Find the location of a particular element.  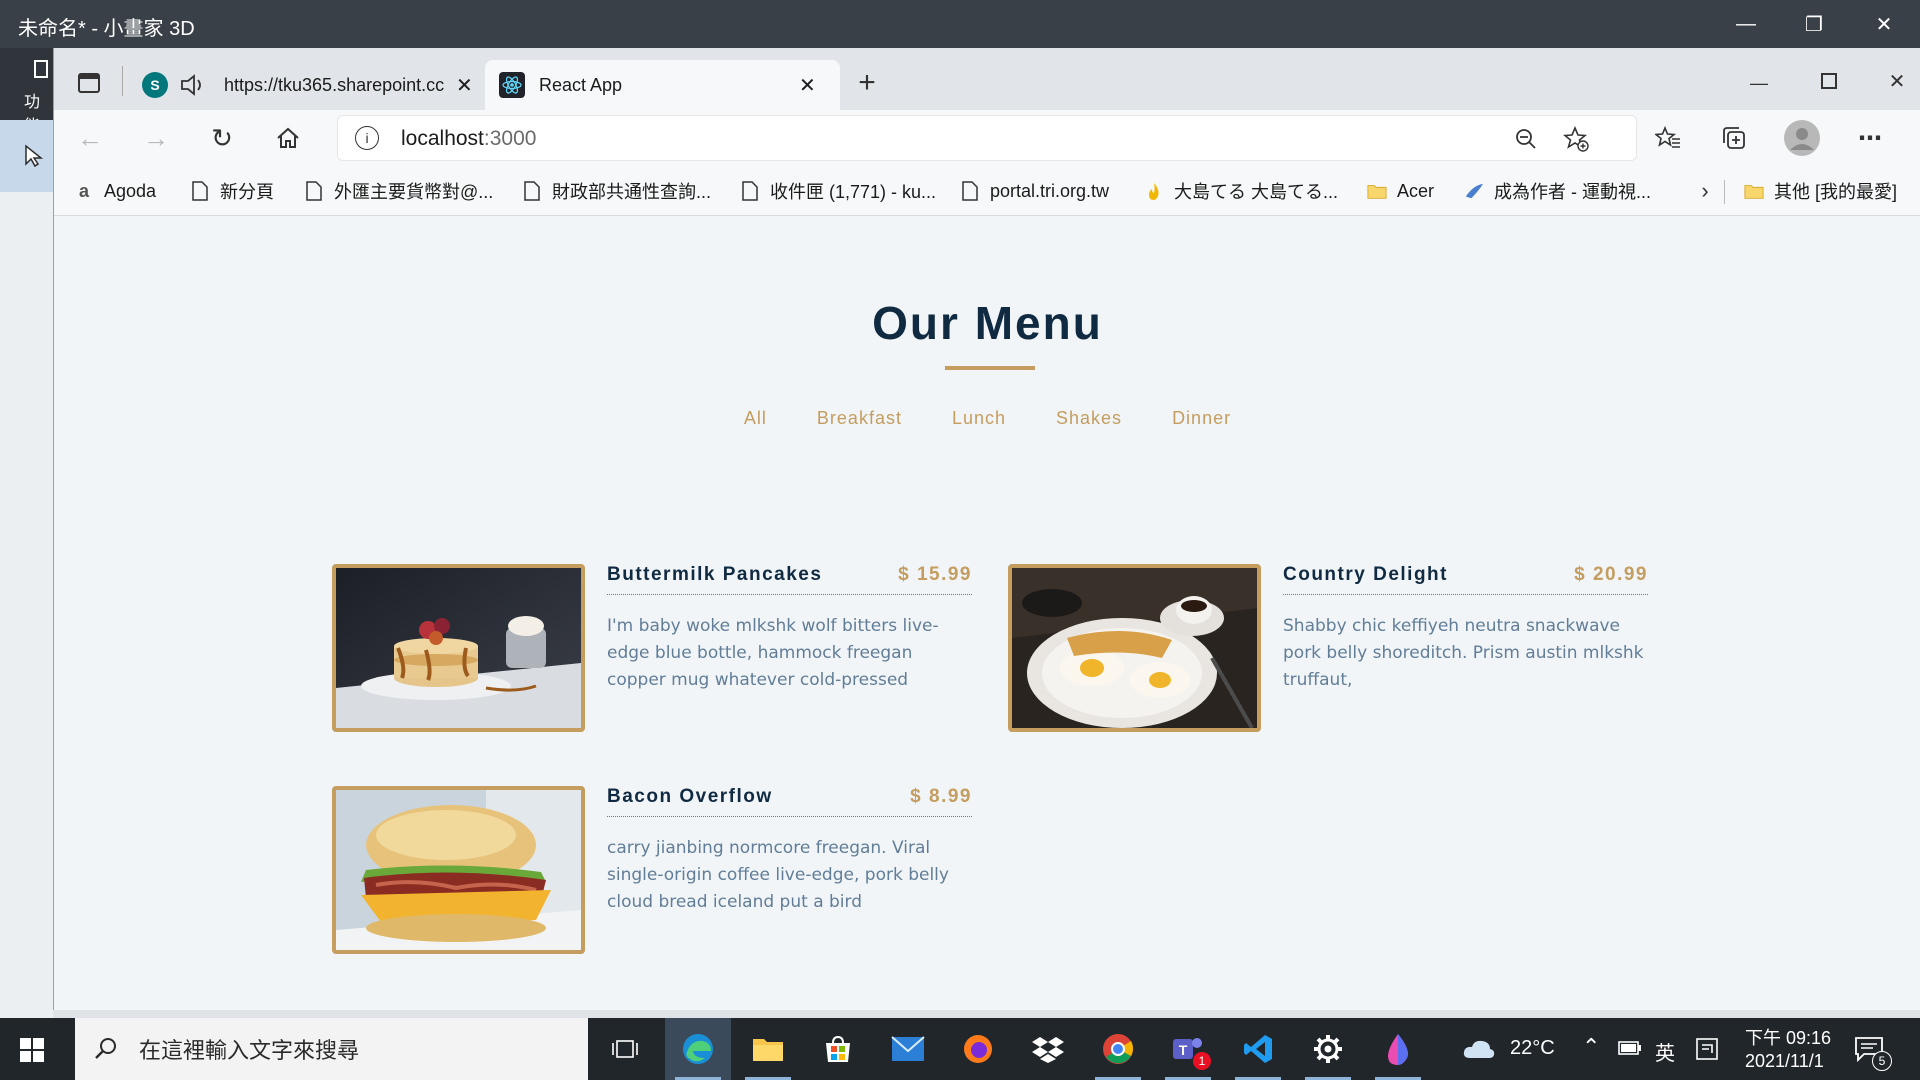

paint-window-title: 未命名* - 小畫家 3D is located at coordinates (106, 29).